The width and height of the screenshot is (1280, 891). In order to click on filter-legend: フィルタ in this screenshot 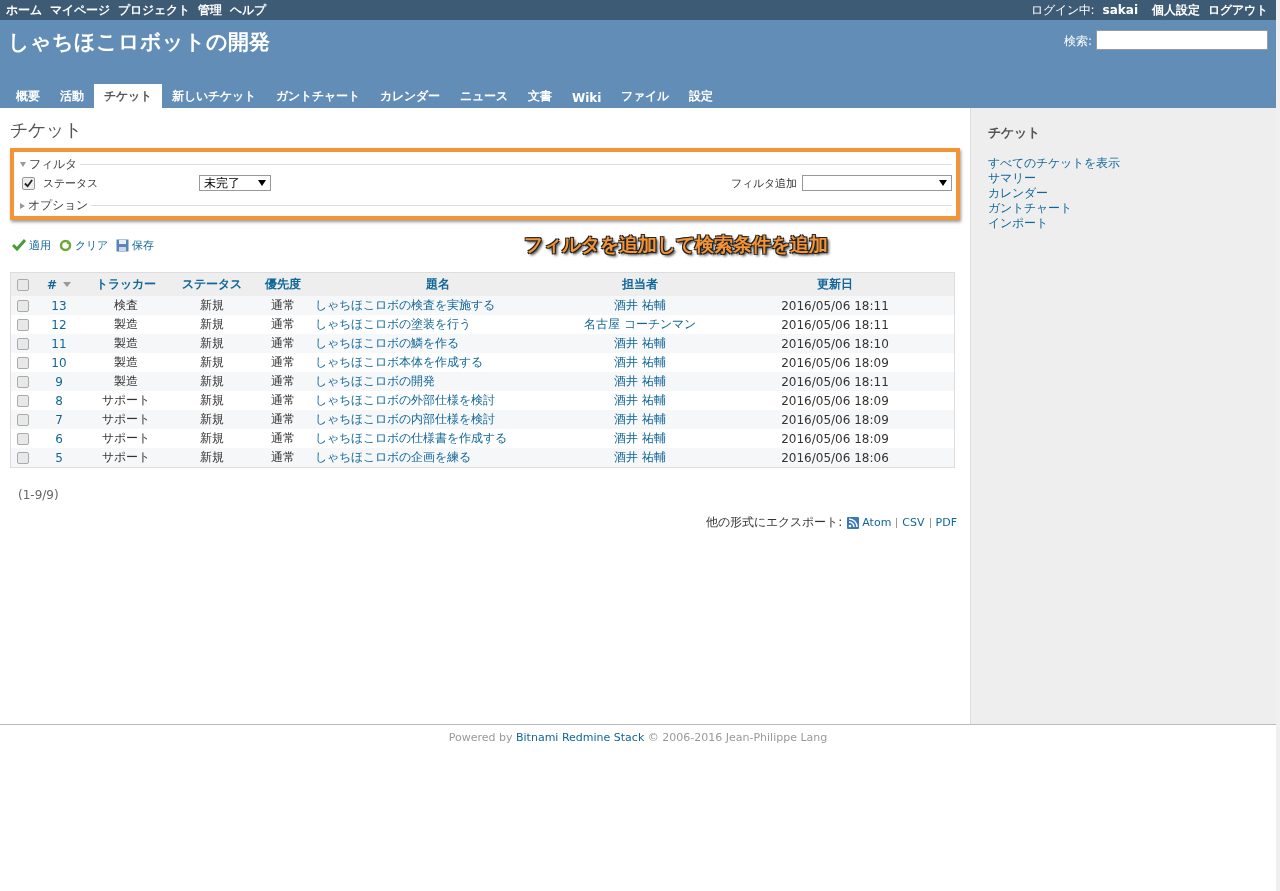, I will do `click(48, 164)`.